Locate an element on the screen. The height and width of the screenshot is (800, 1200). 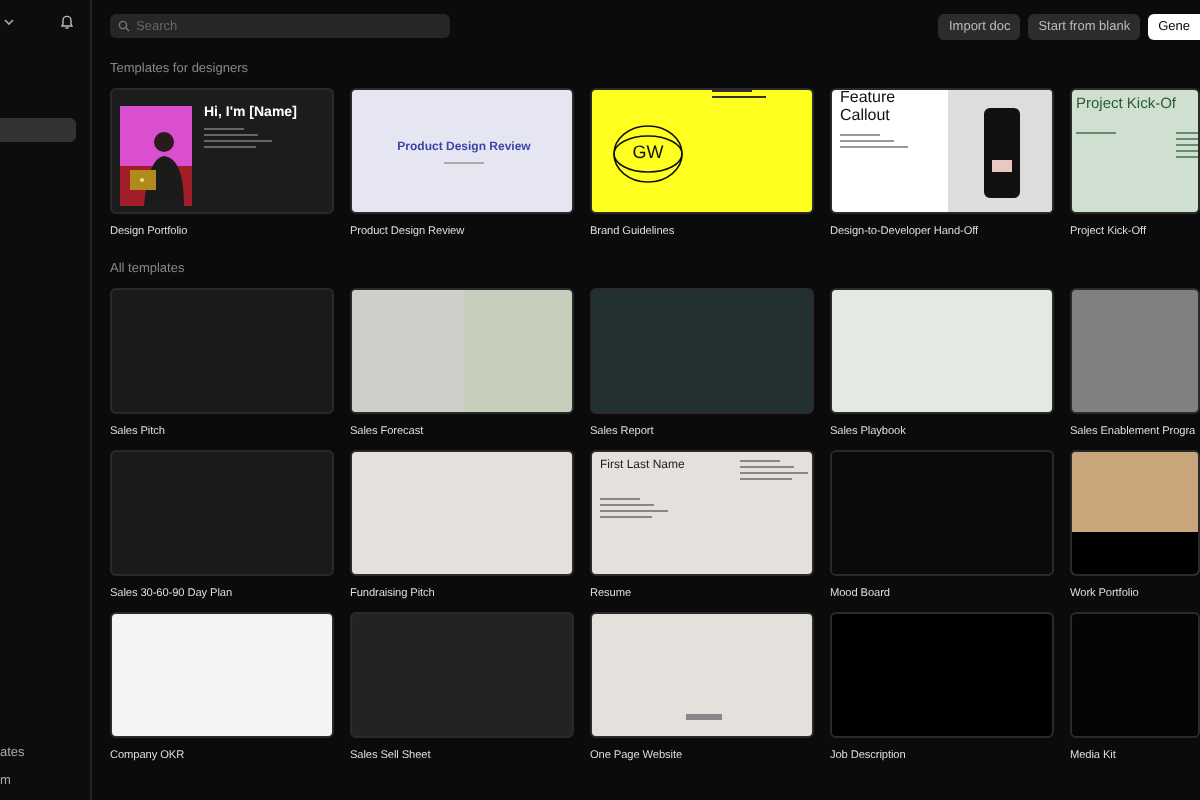
bar-shape is located at coordinates (704, 717).